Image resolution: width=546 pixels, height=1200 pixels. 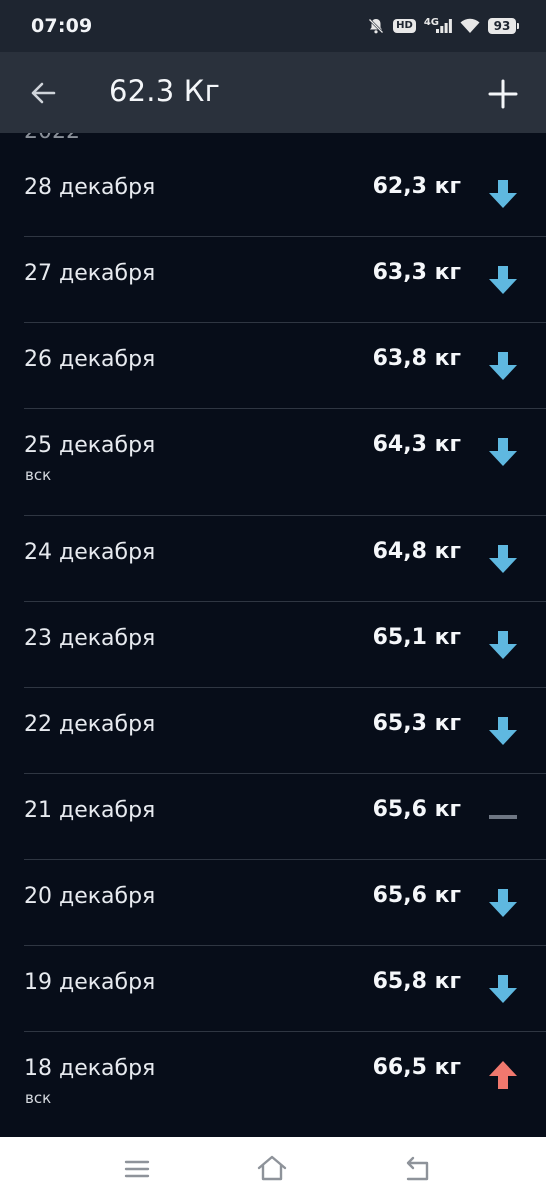 What do you see at coordinates (90, 359) in the screenshot?
I see `entry-date: 26 декабря` at bounding box center [90, 359].